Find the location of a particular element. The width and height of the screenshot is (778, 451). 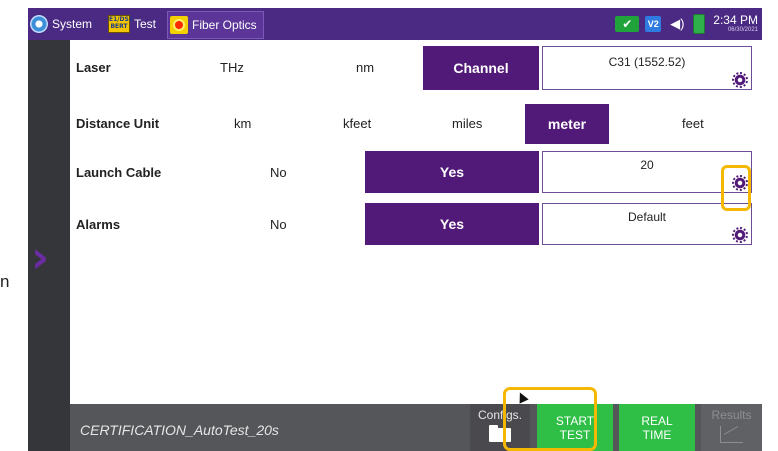

laser-settings-gear-icon is located at coordinates (740, 80).